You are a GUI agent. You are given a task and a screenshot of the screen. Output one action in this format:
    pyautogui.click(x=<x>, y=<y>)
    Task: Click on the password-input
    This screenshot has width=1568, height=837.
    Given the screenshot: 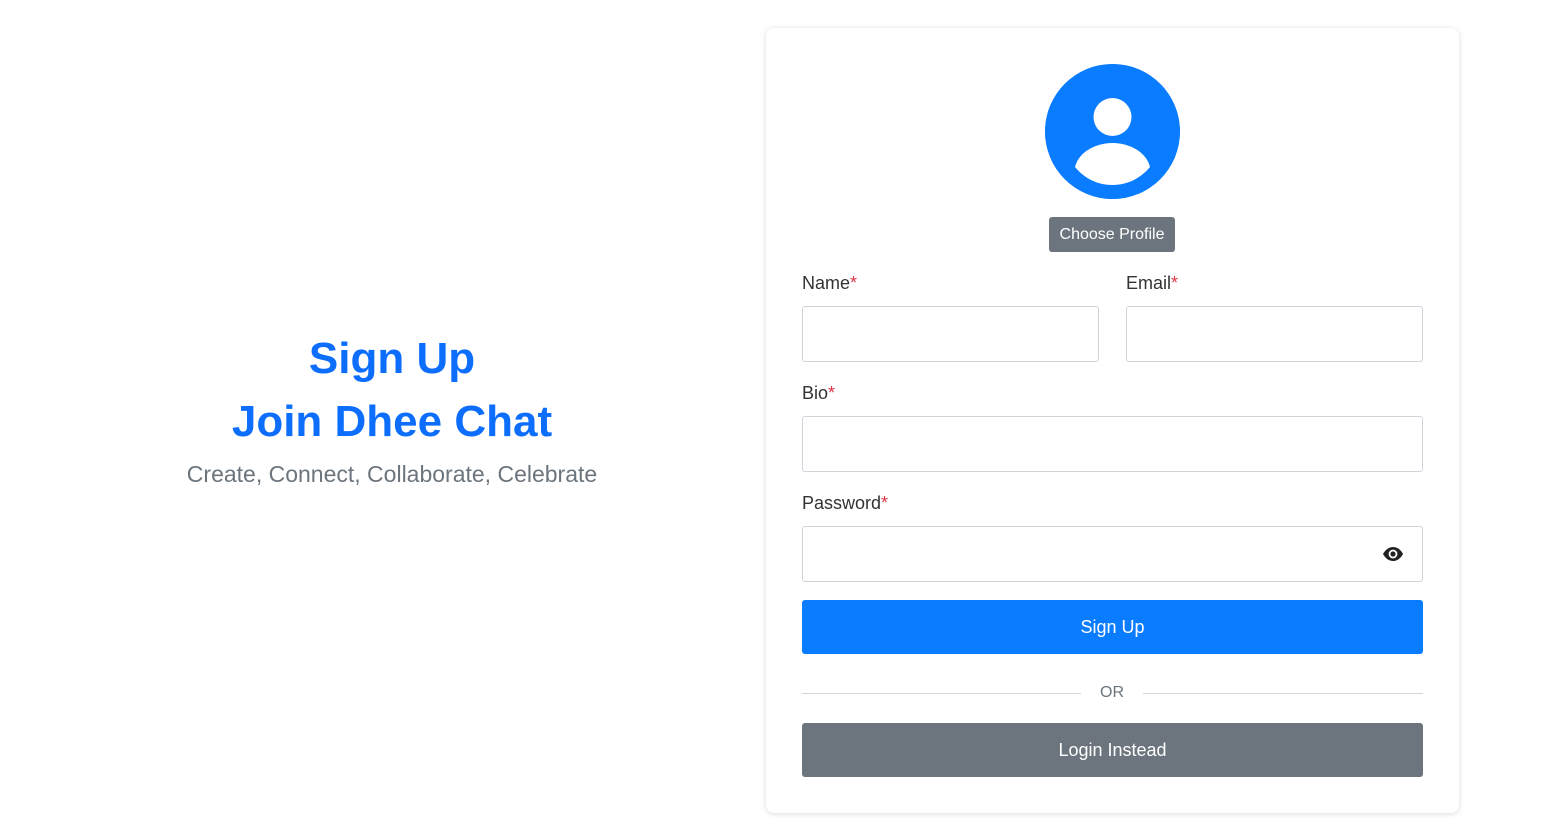 What is the action you would take?
    pyautogui.click(x=1112, y=554)
    